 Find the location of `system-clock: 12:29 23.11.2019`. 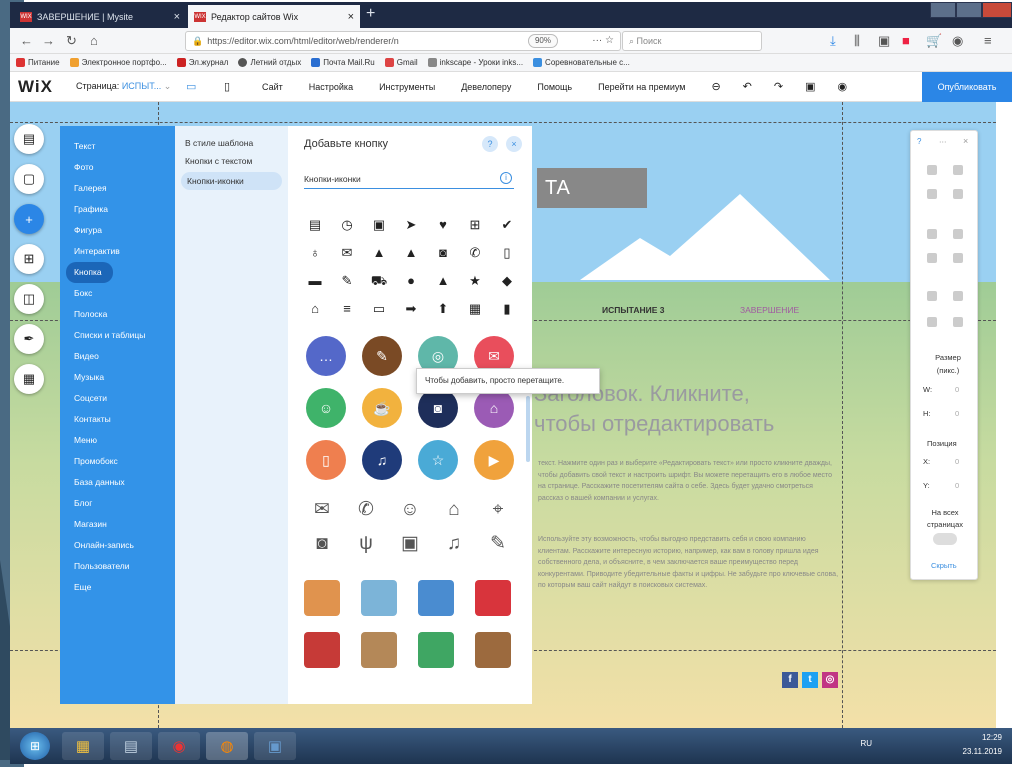

system-clock: 12:29 23.11.2019 is located at coordinates (982, 745).